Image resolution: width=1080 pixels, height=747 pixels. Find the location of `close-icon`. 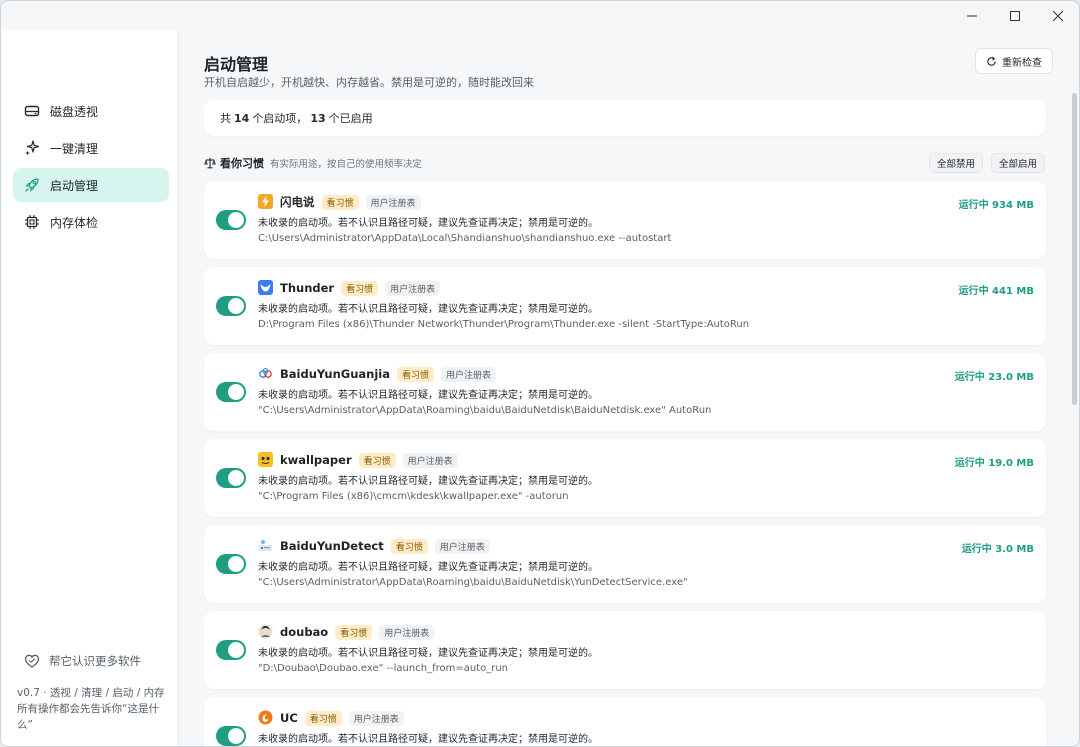

close-icon is located at coordinates (1058, 16).